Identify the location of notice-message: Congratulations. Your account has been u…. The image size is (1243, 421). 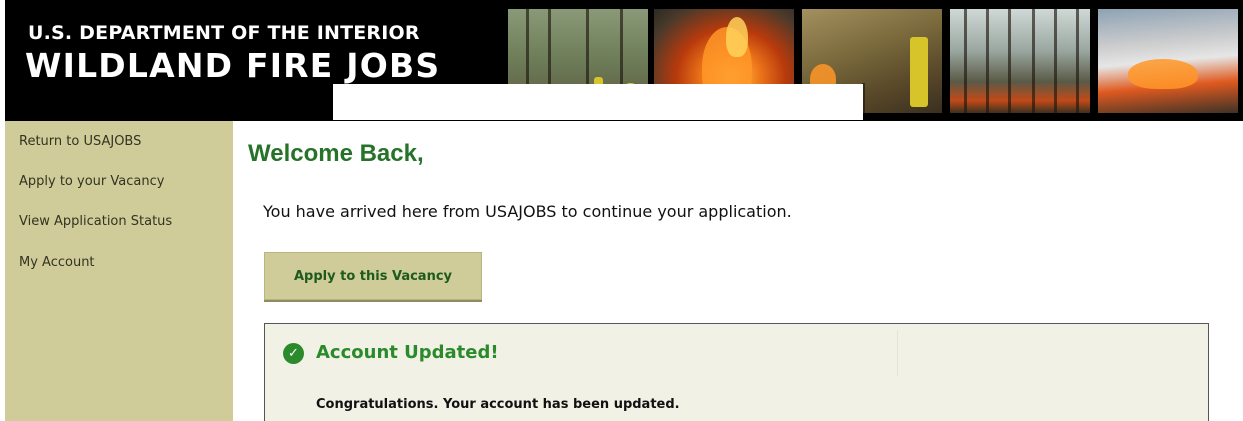
(498, 404).